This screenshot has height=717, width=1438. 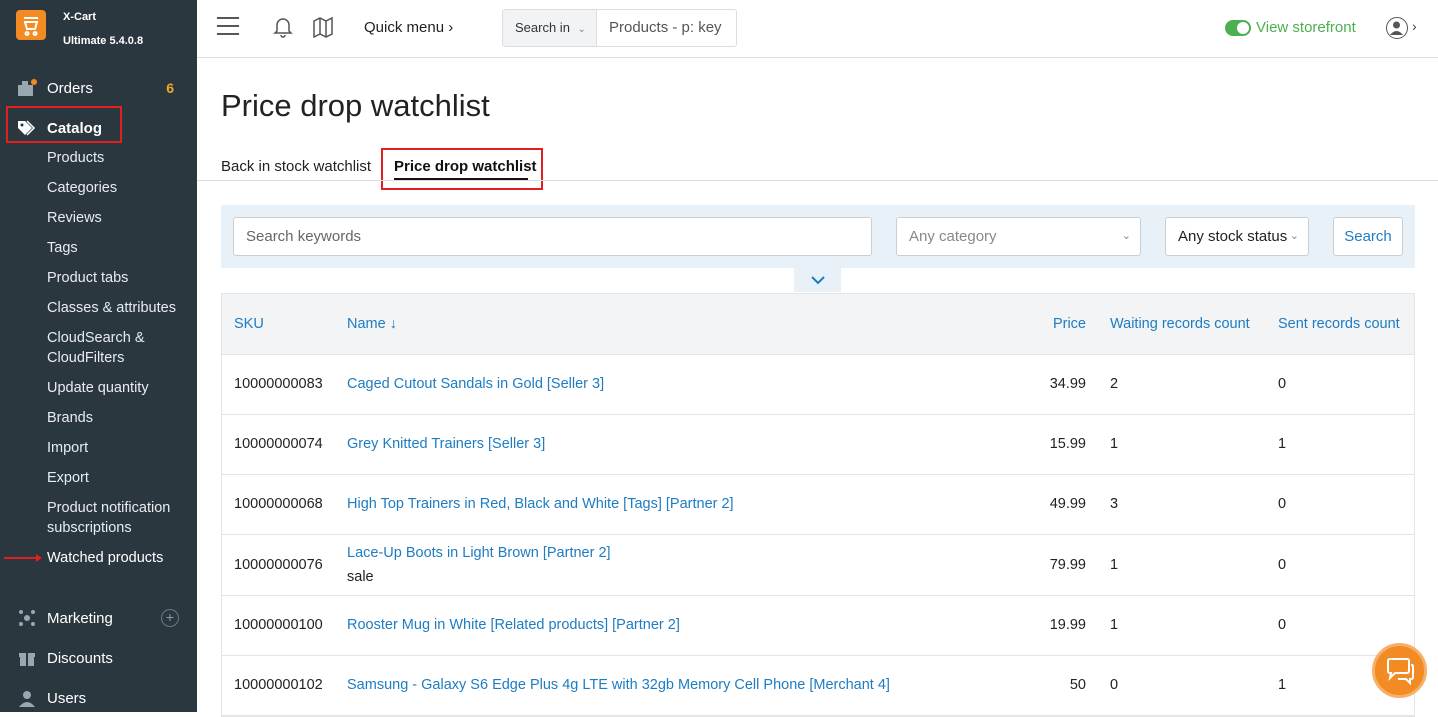 What do you see at coordinates (1077, 685) in the screenshot?
I see `cell-price: 50` at bounding box center [1077, 685].